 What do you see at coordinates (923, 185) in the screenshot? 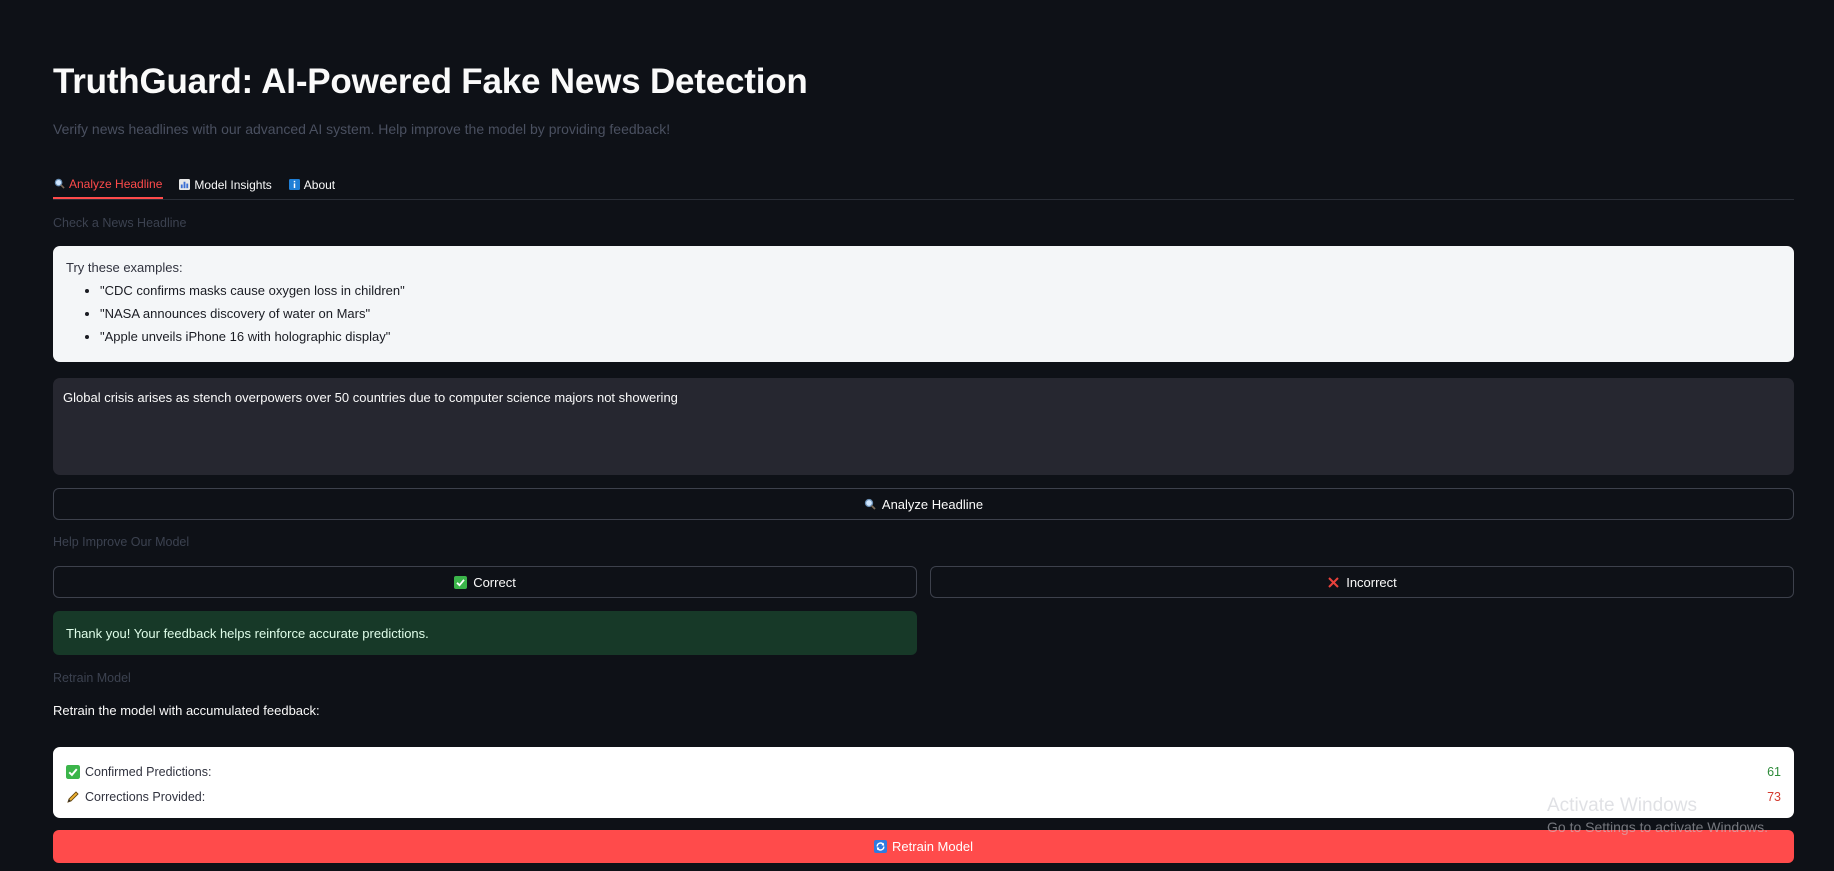
I see `tab-bar: Analyze Headline Model Insights About` at bounding box center [923, 185].